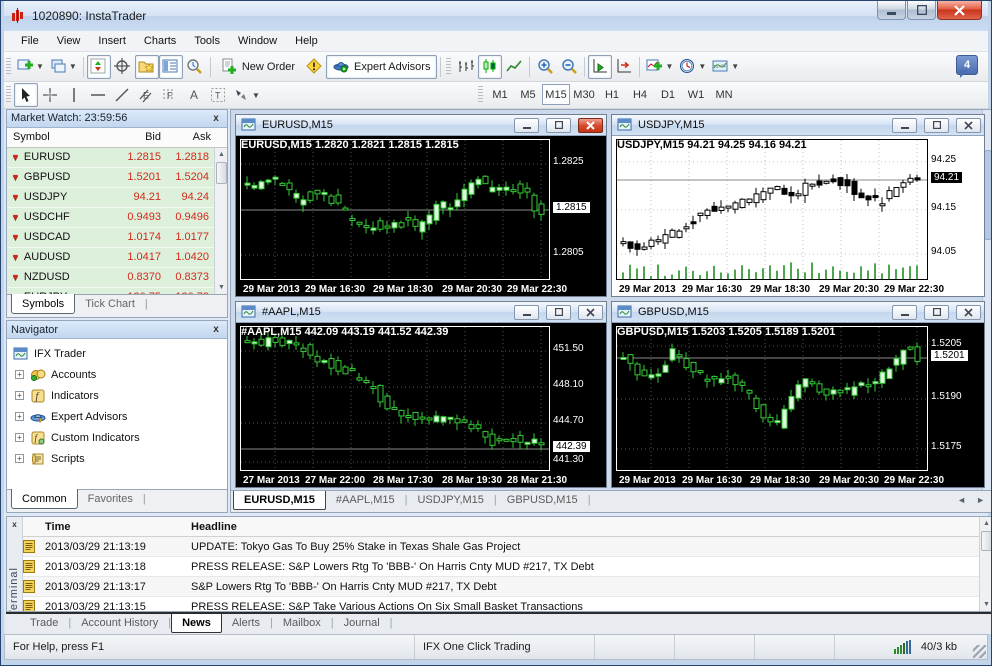 This screenshot has height=666, width=992. I want to click on new-chart-button: ▼, so click(30, 67).